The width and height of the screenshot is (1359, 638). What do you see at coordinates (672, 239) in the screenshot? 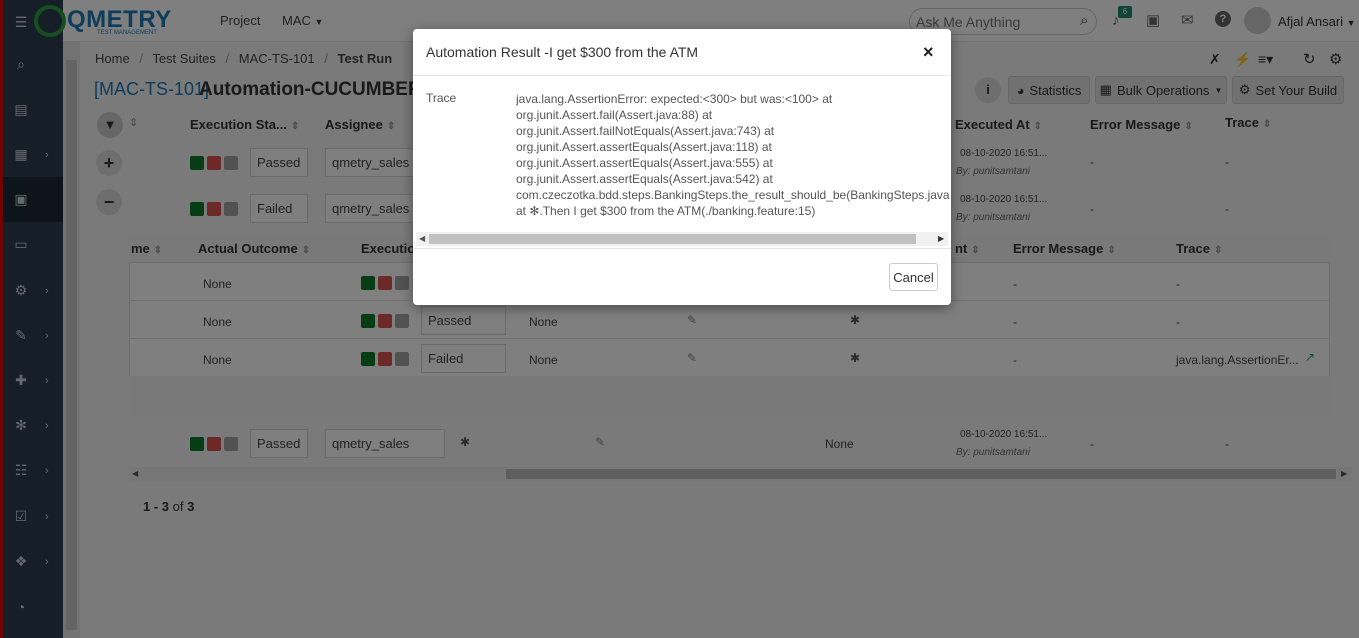
I see `scroll-thumb` at bounding box center [672, 239].